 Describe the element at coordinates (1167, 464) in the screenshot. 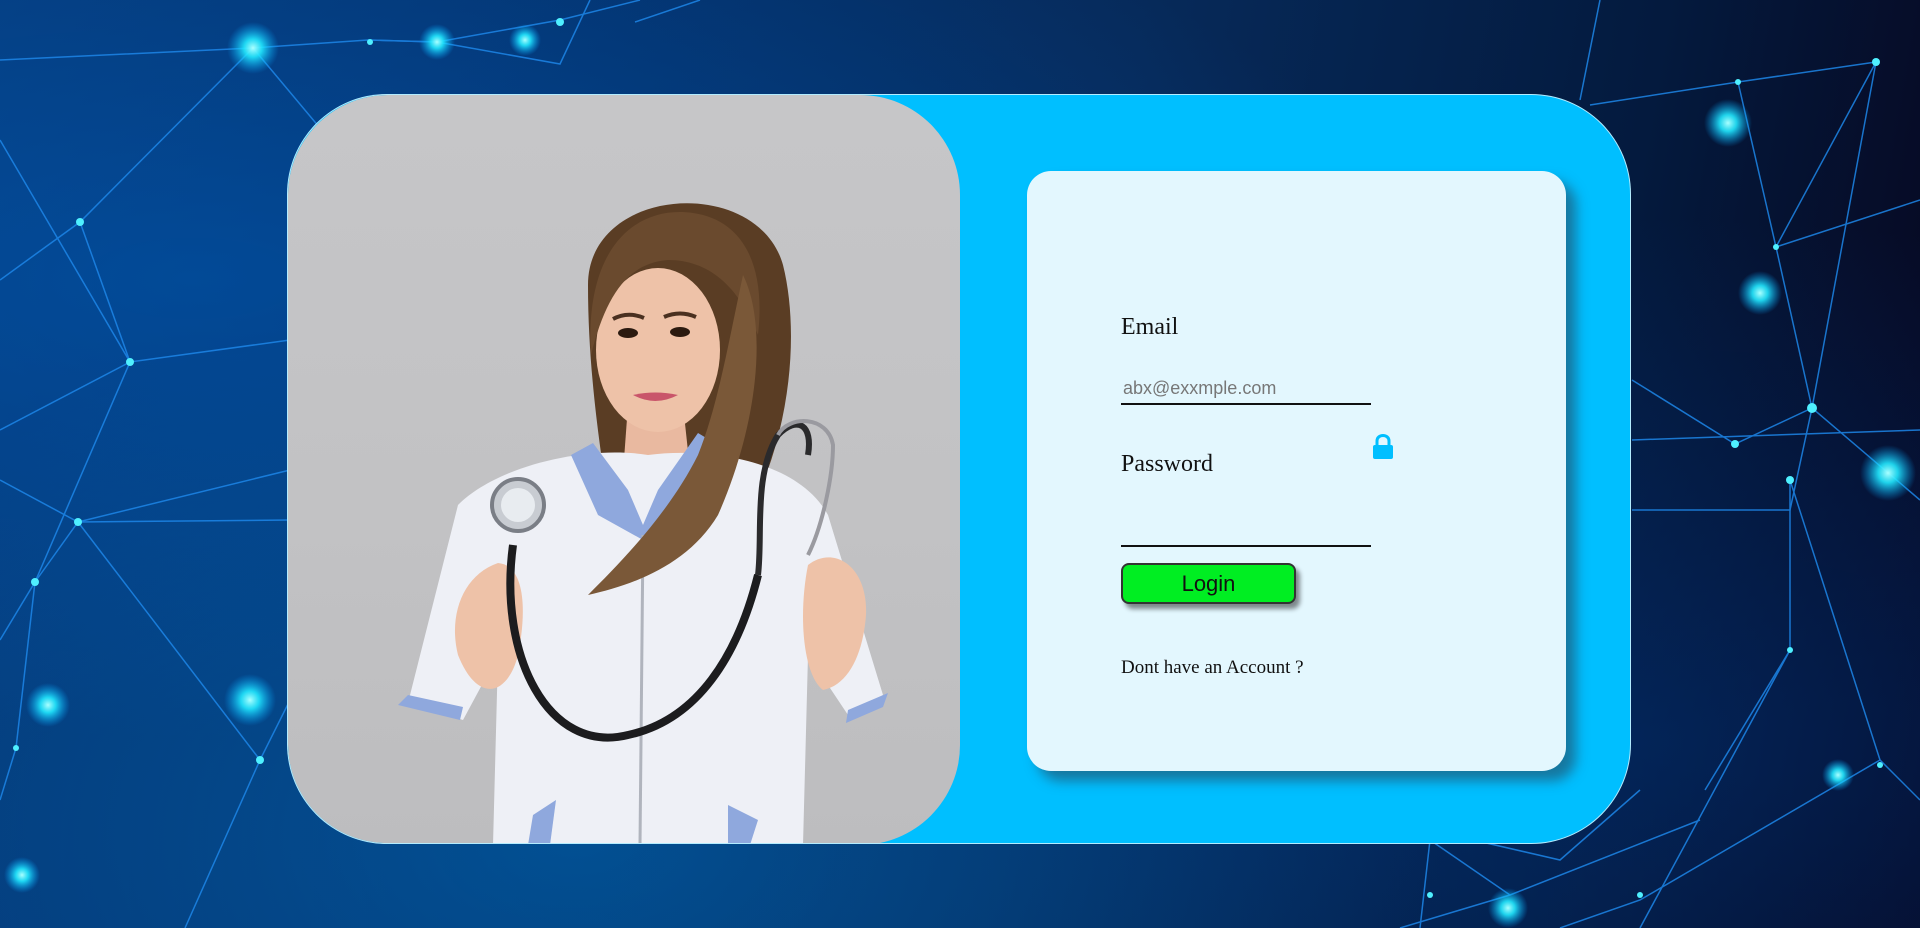

I see `password-label: Password` at that location.